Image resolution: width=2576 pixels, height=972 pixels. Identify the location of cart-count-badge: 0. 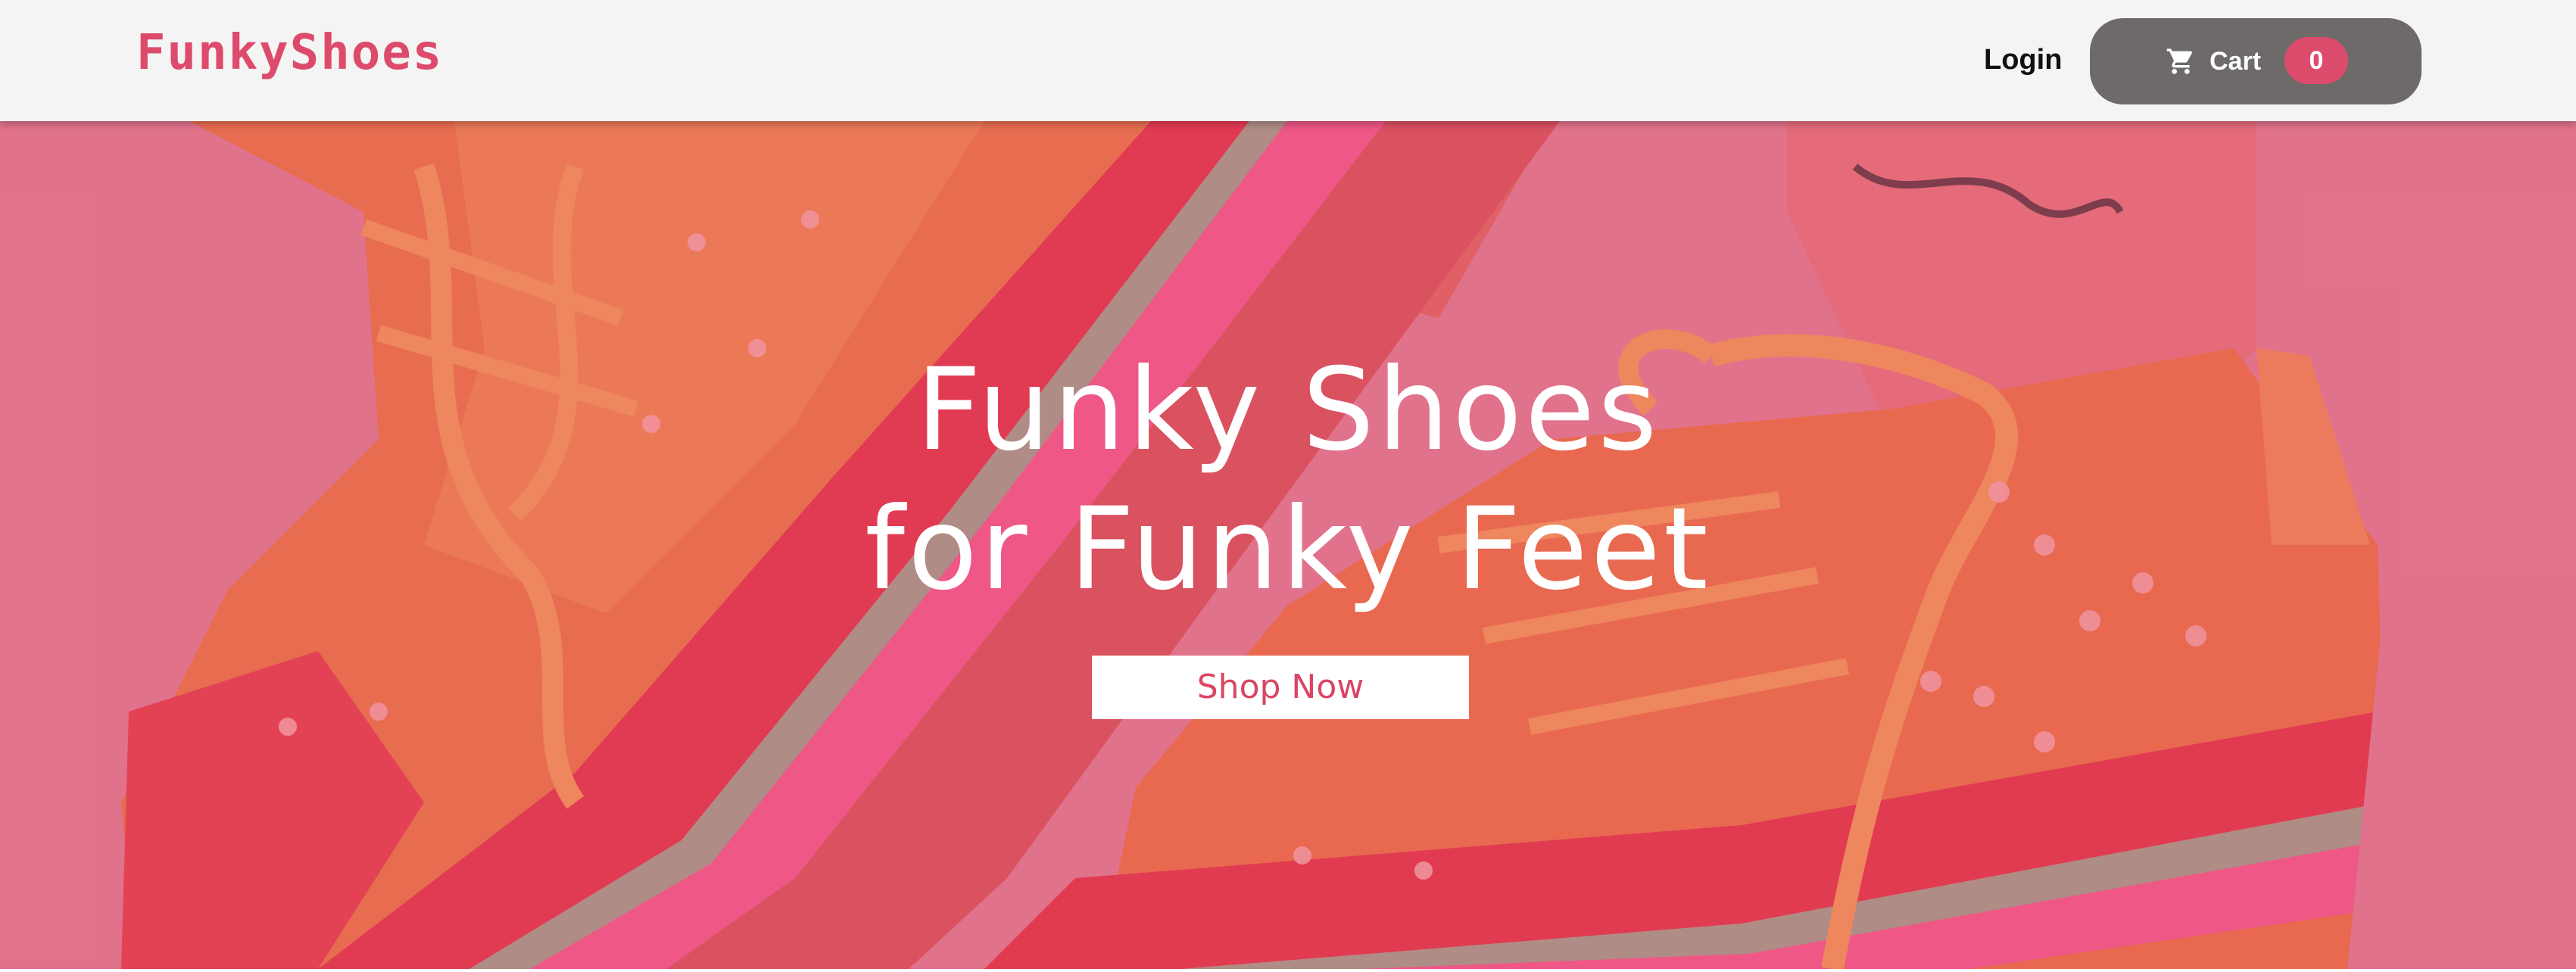
(2316, 60).